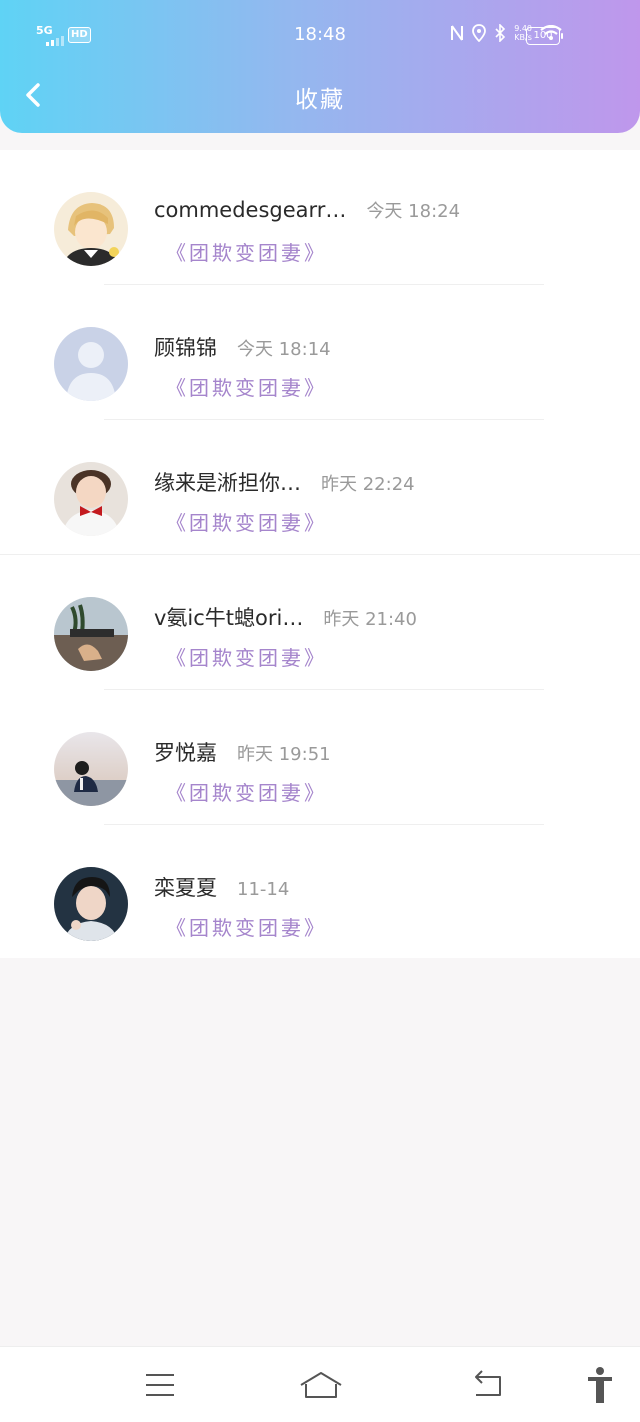 The image size is (640, 1422). I want to click on accessibility-icon, so click(600, 1385).